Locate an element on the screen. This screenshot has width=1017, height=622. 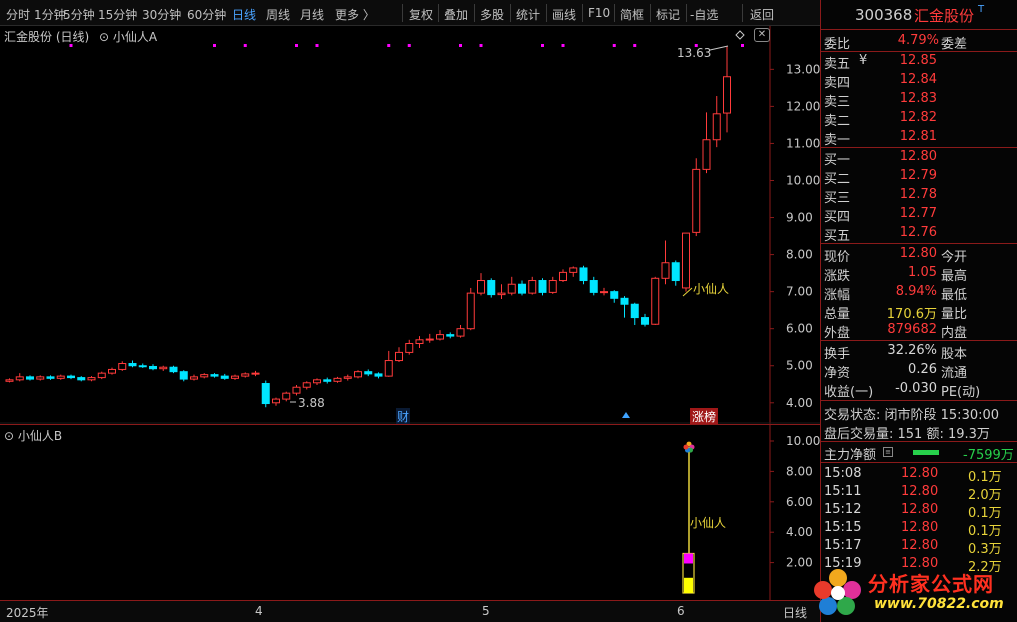
high-arrow is located at coordinates (719, 48).